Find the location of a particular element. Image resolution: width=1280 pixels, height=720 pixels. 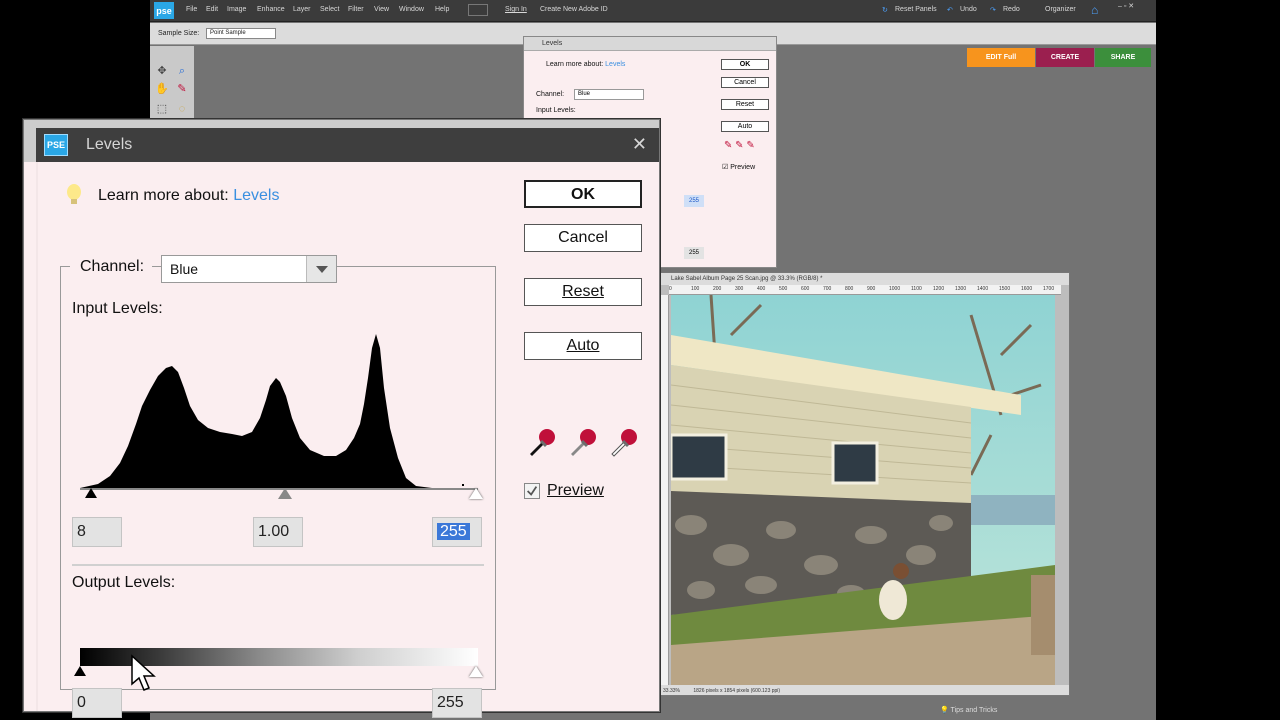

ruler-tick: 100 is located at coordinates (695, 289).